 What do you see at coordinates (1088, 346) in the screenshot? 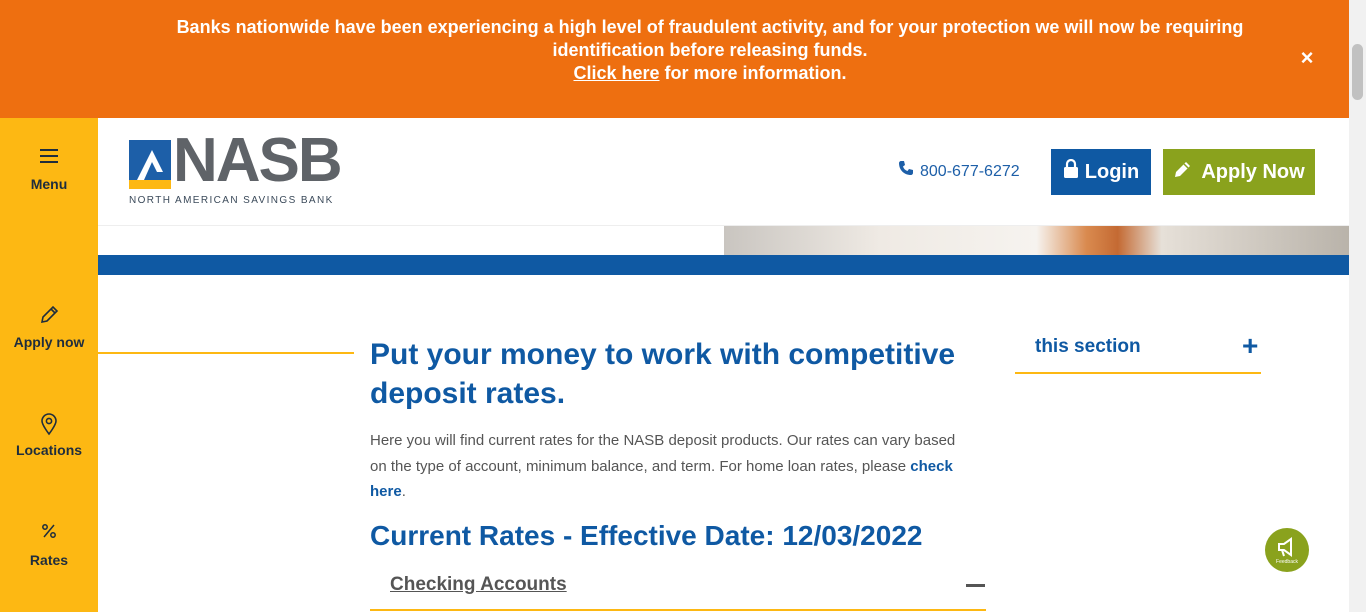
I see `section-nav-label: this section` at bounding box center [1088, 346].